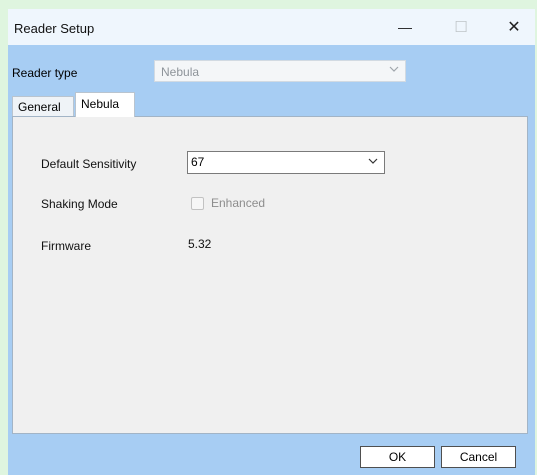 This screenshot has width=537, height=475. What do you see at coordinates (238, 203) in the screenshot?
I see `enhanced-checkbox-label: Enhanced` at bounding box center [238, 203].